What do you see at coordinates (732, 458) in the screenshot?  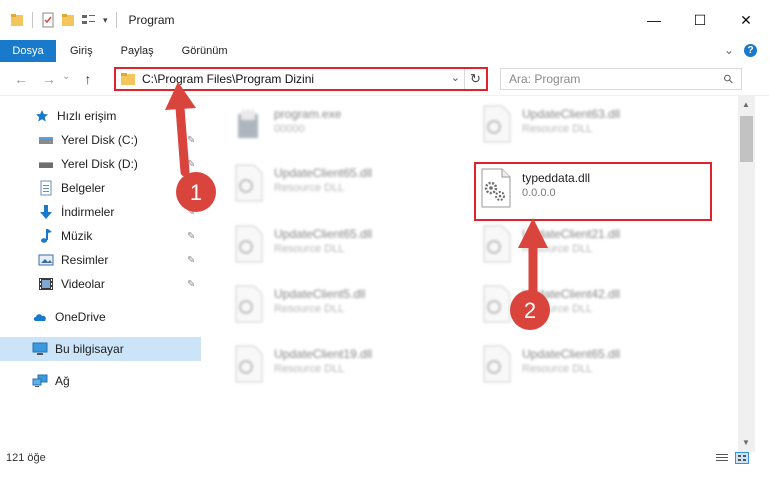 I see `view-switcher` at bounding box center [732, 458].